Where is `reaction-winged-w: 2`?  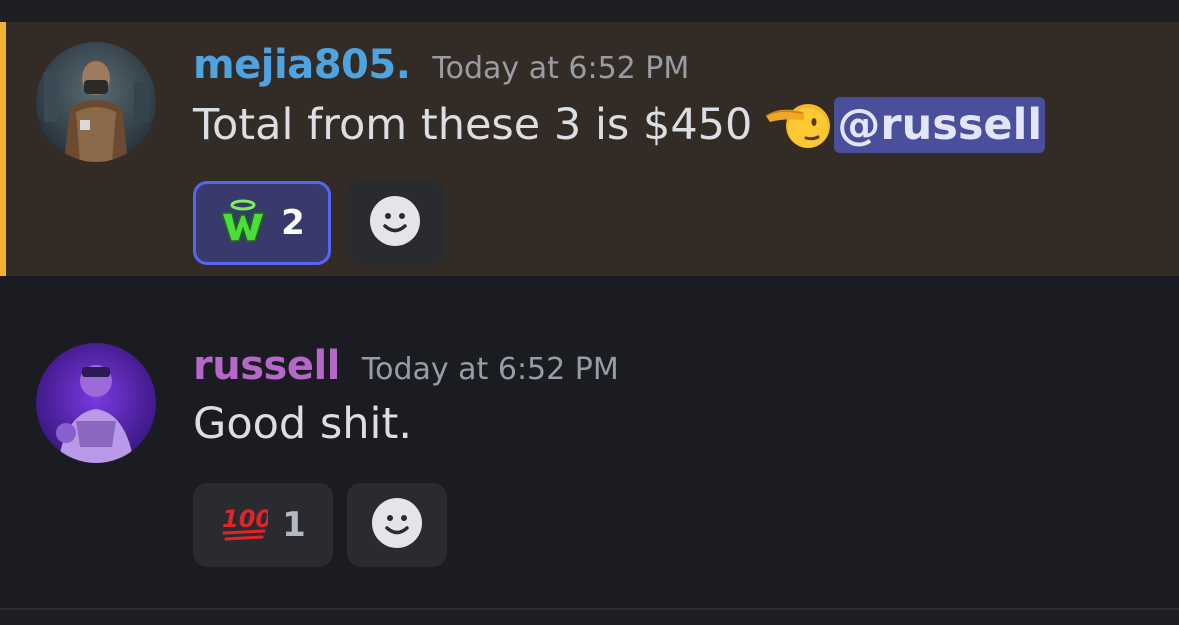 reaction-winged-w: 2 is located at coordinates (262, 223).